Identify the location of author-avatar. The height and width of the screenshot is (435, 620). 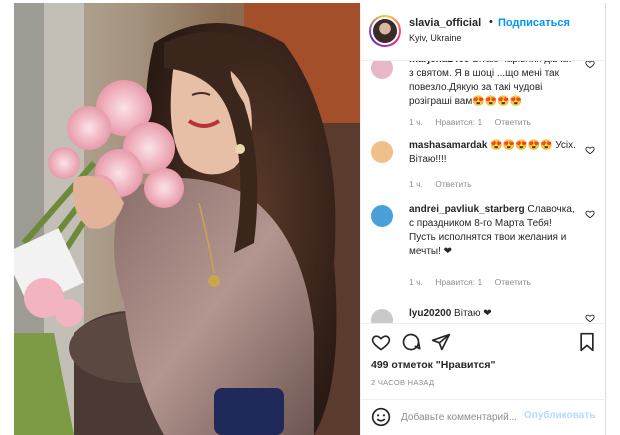
(385, 31).